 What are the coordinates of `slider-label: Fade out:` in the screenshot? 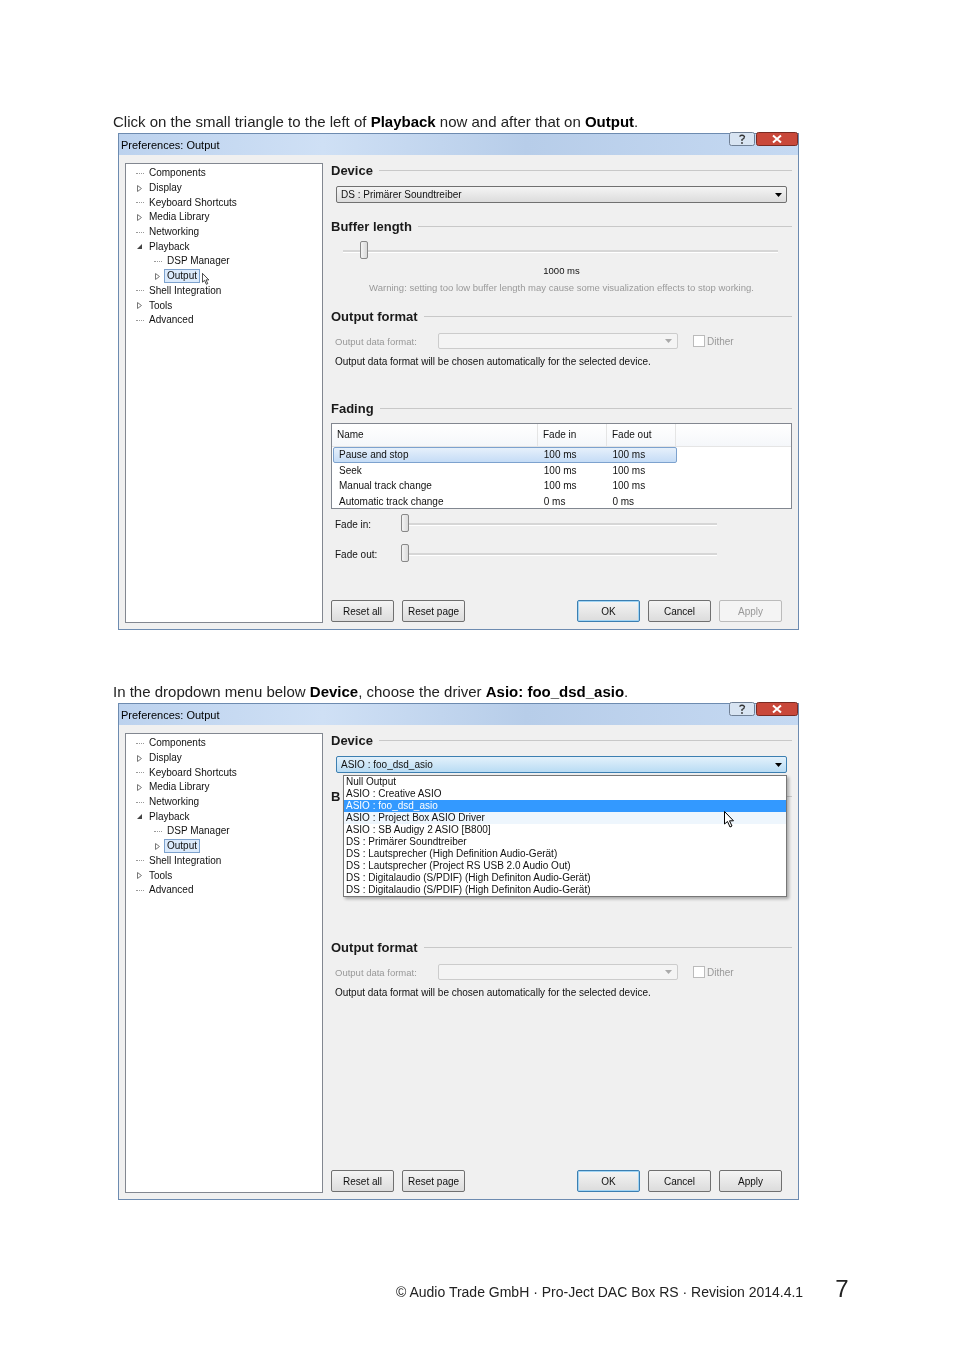 It's located at (357, 554).